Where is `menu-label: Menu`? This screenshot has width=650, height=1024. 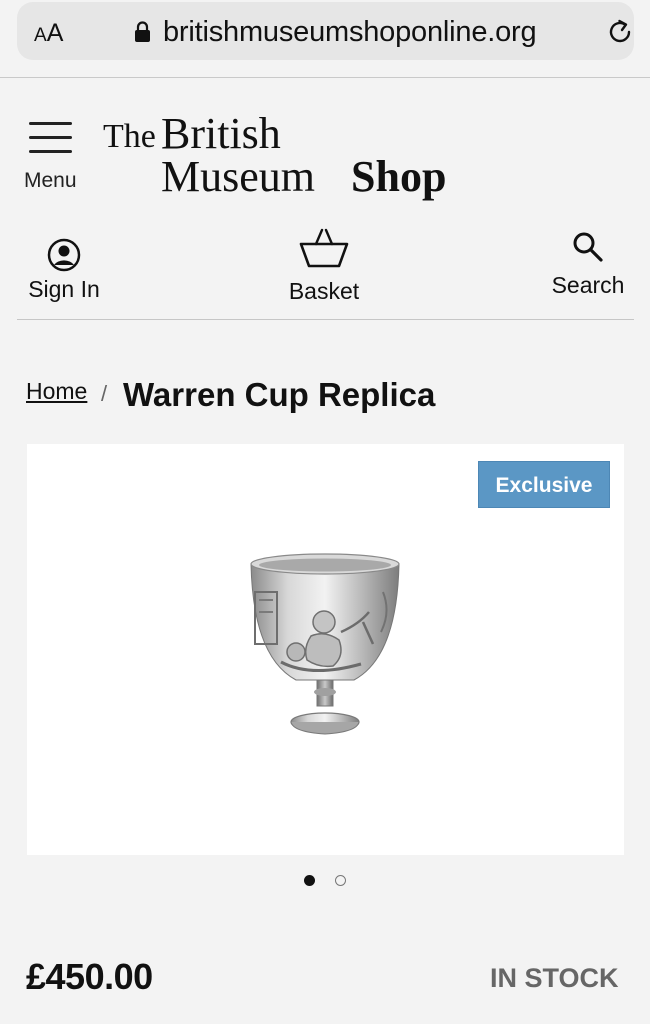
menu-label: Menu is located at coordinates (50, 180).